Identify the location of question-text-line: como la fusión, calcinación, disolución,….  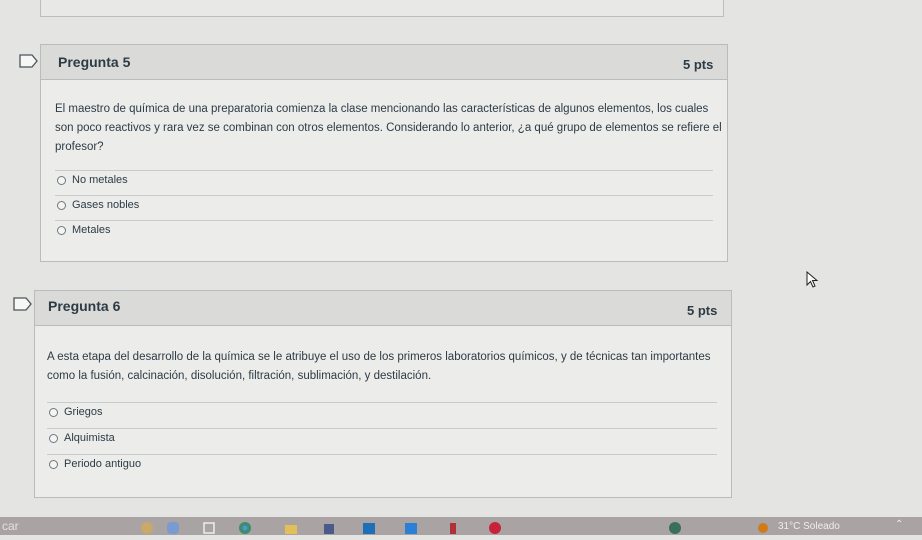
(239, 376).